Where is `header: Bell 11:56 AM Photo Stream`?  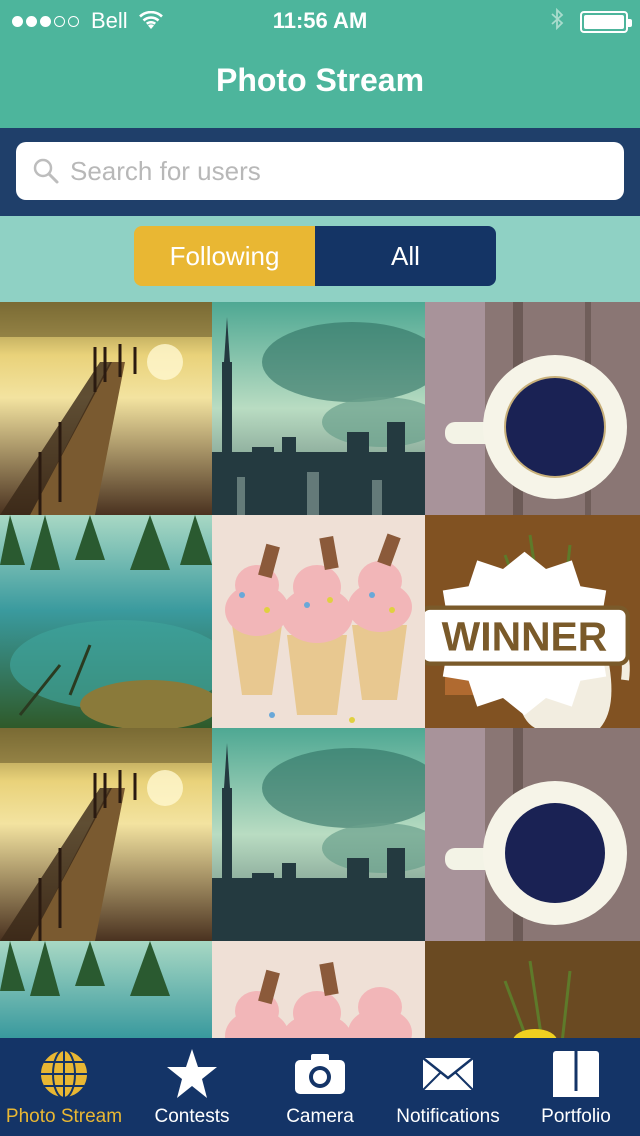
header: Bell 11:56 AM Photo Stream is located at coordinates (320, 64).